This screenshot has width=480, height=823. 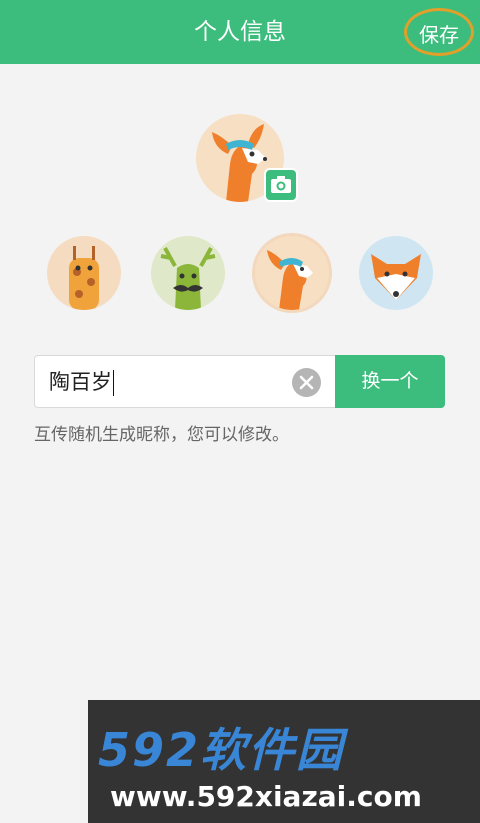 I want to click on save-button: 保存, so click(x=439, y=32).